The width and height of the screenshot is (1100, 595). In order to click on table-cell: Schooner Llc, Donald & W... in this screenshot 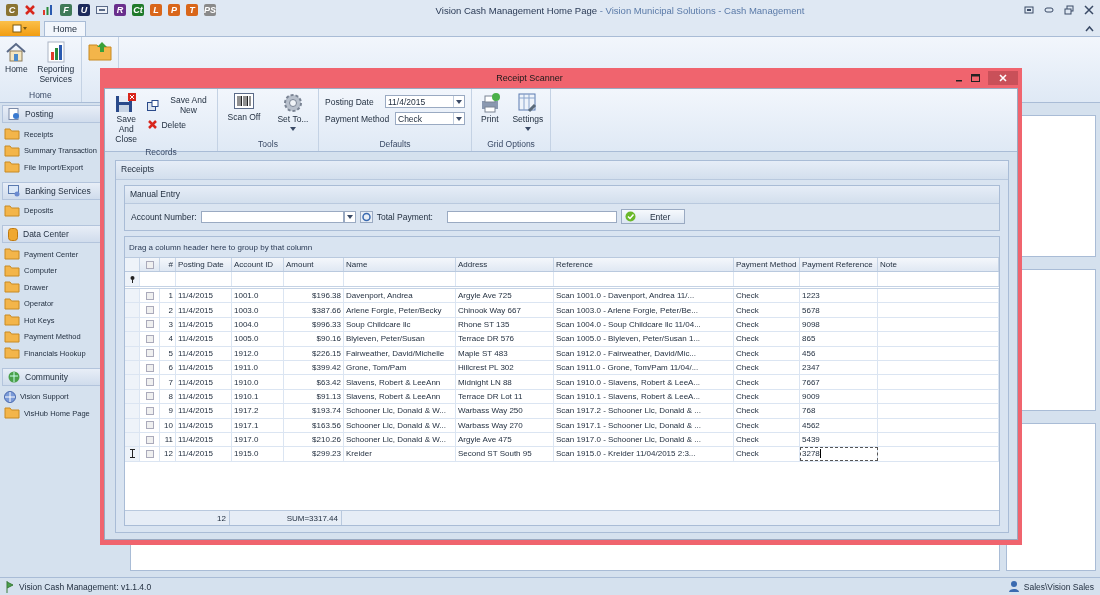, I will do `click(400, 439)`.